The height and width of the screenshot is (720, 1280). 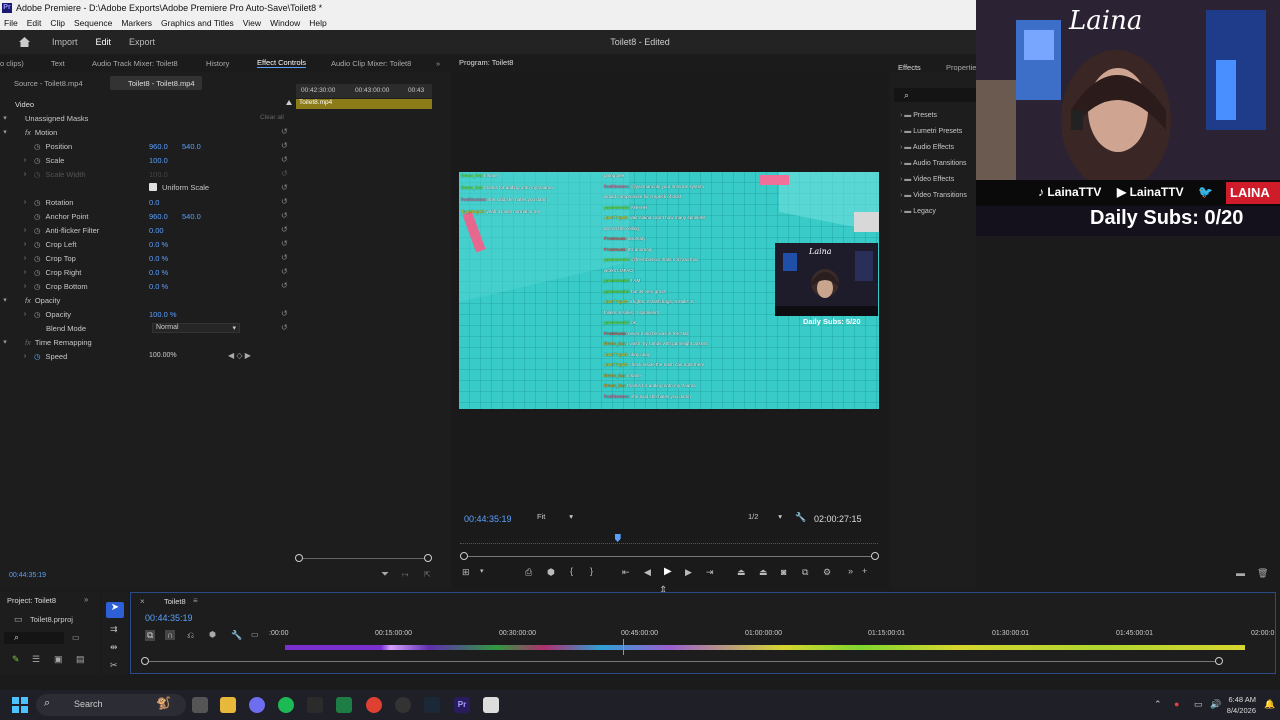 I want to click on menu-markers: Markers, so click(x=136, y=23).